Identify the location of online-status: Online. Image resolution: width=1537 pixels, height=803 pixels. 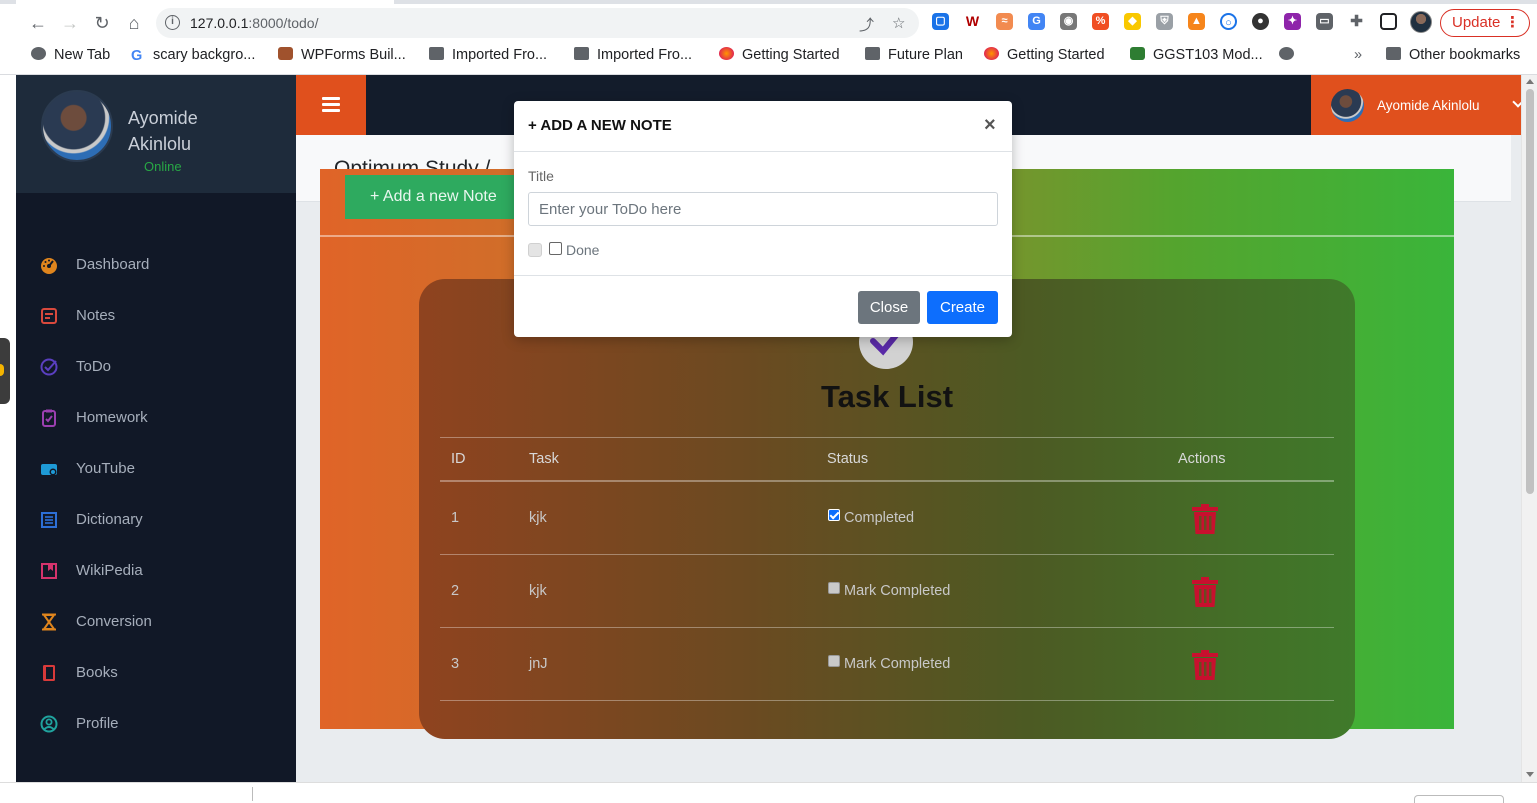
(163, 166).